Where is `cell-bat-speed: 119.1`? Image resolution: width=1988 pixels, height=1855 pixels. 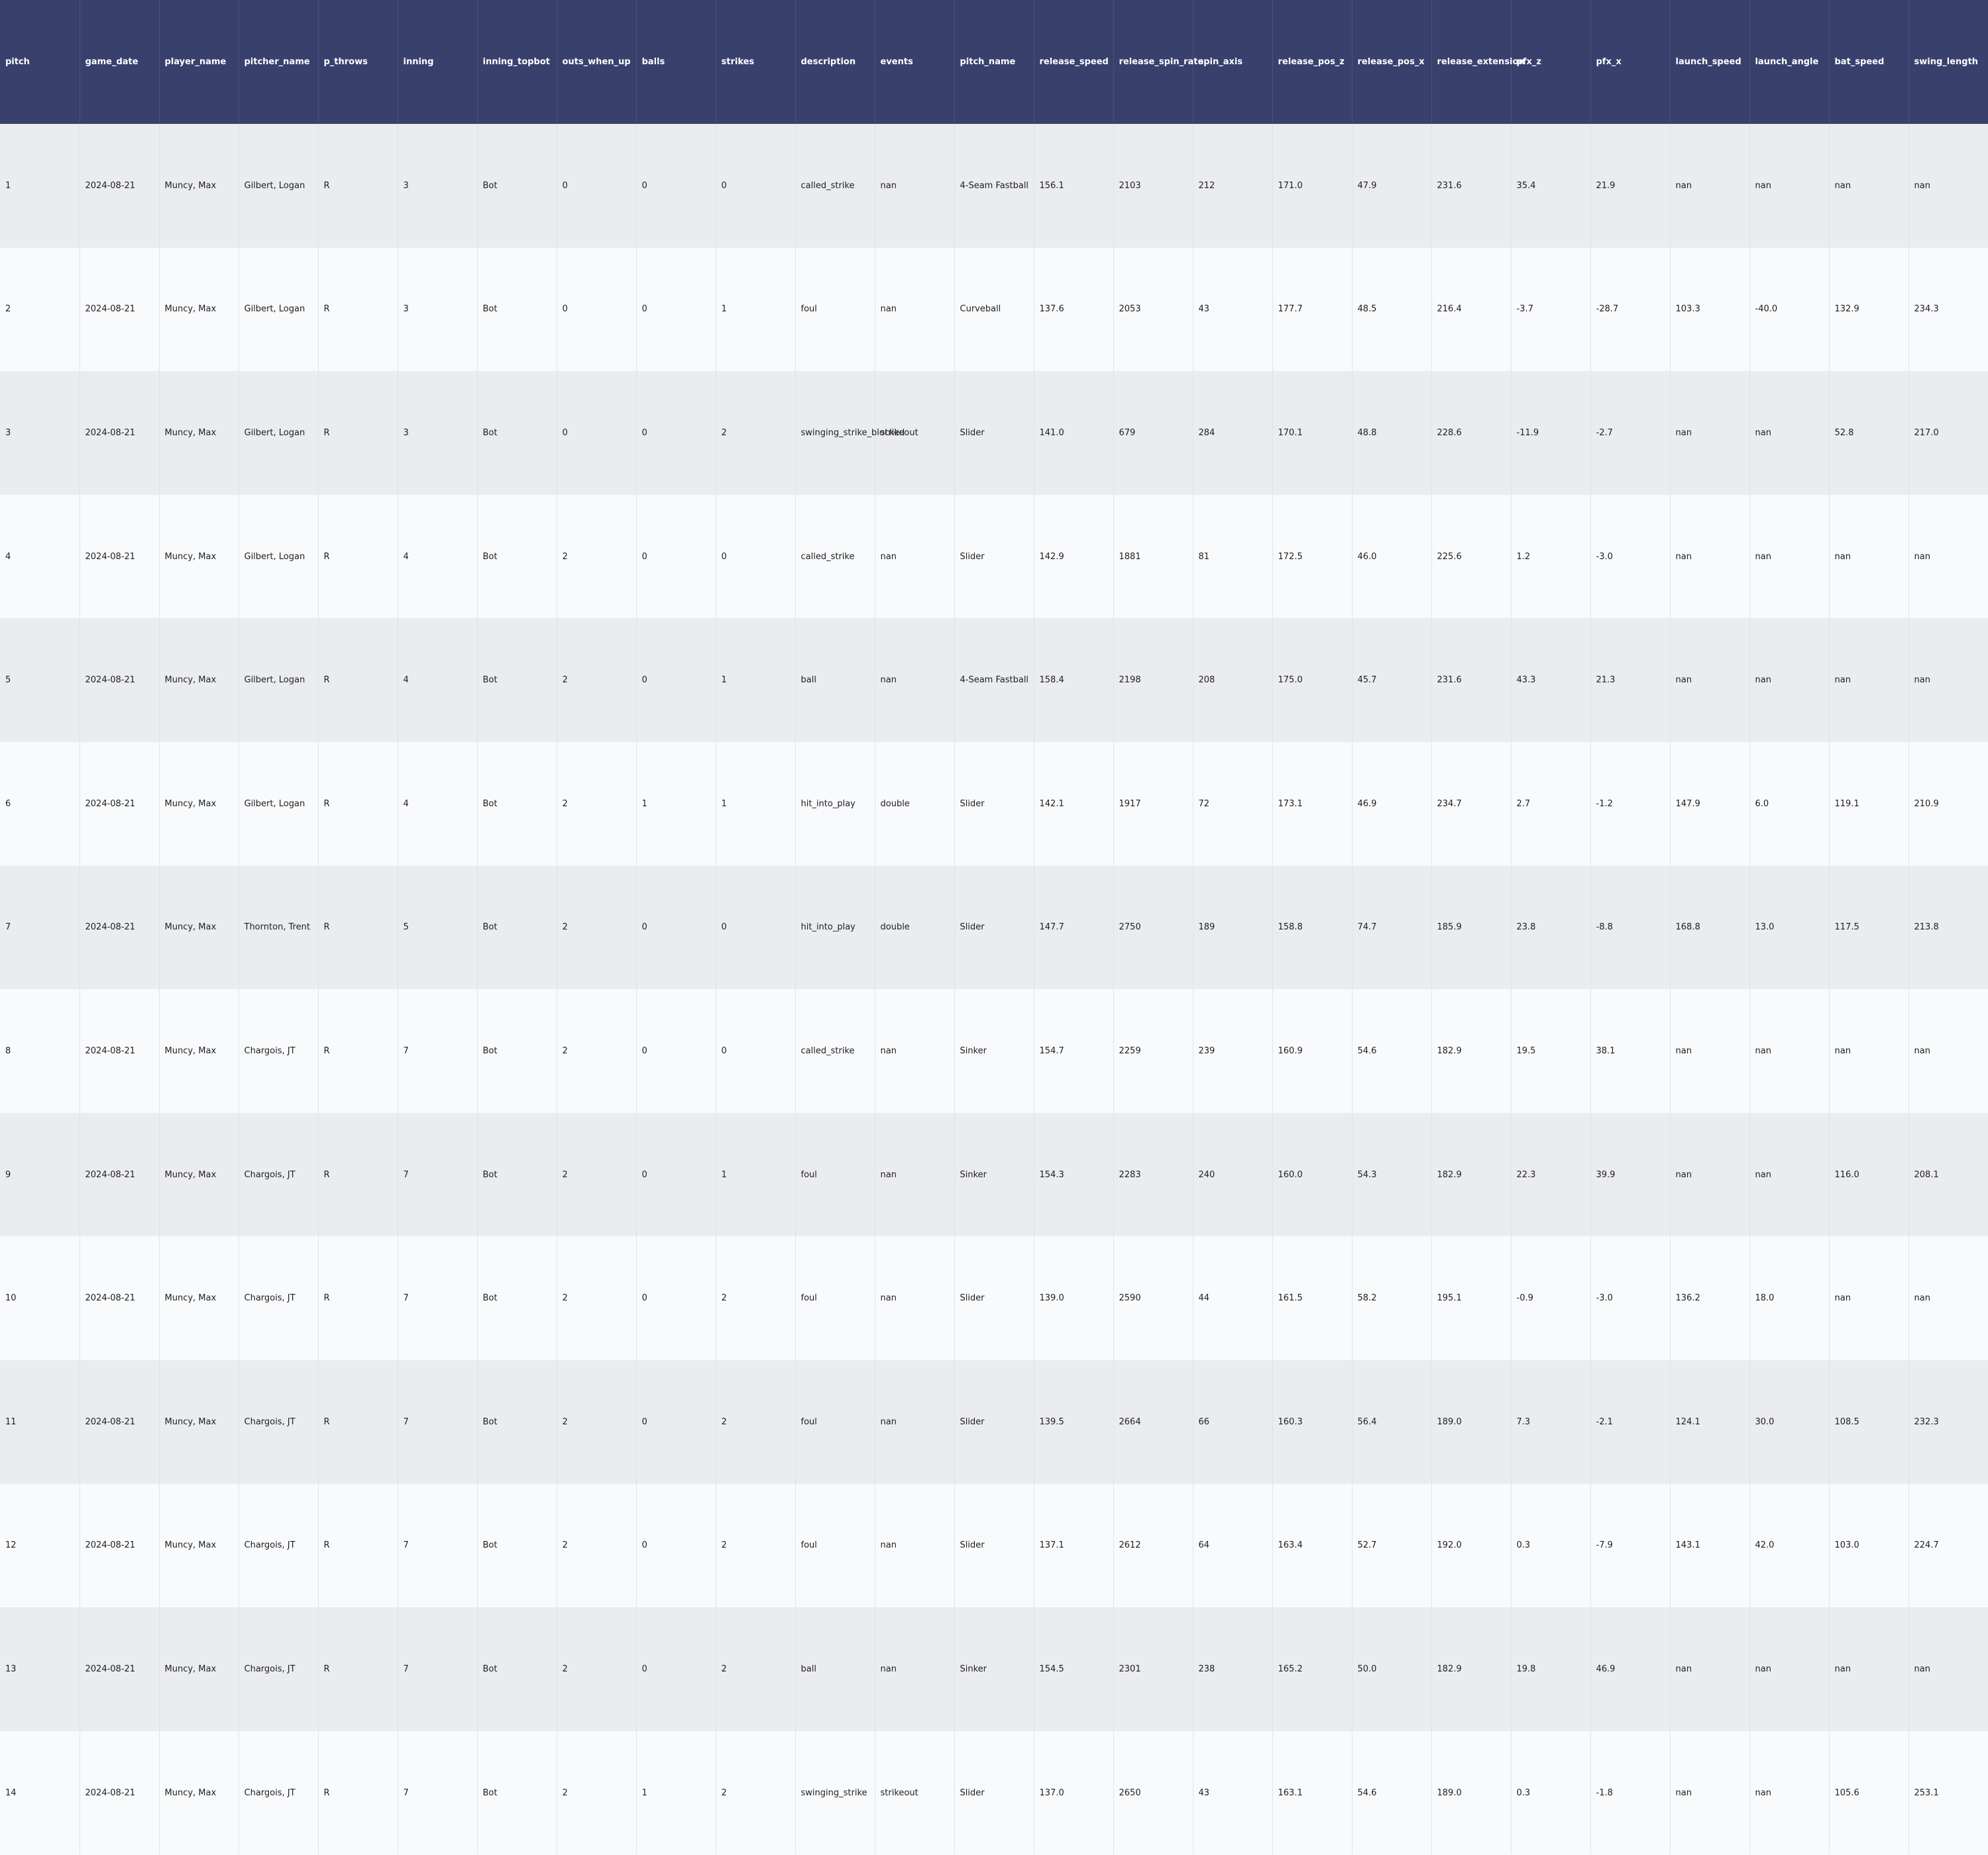 cell-bat-speed: 119.1 is located at coordinates (1869, 803).